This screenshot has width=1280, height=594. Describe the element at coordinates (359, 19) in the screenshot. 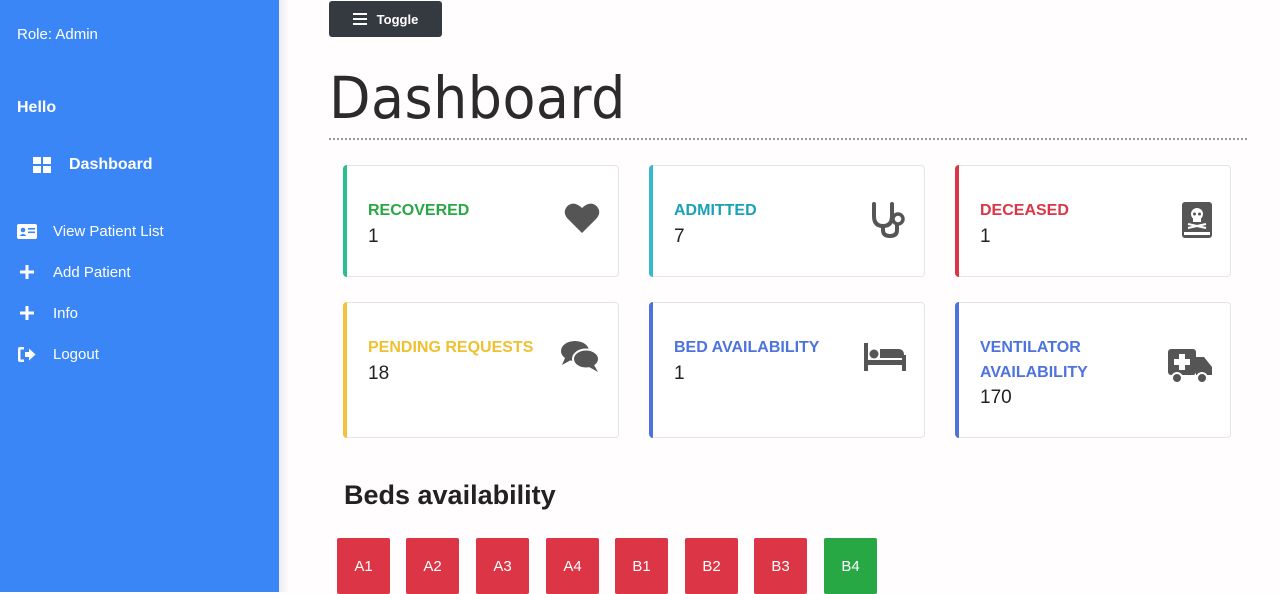

I see `menu-icon` at that location.